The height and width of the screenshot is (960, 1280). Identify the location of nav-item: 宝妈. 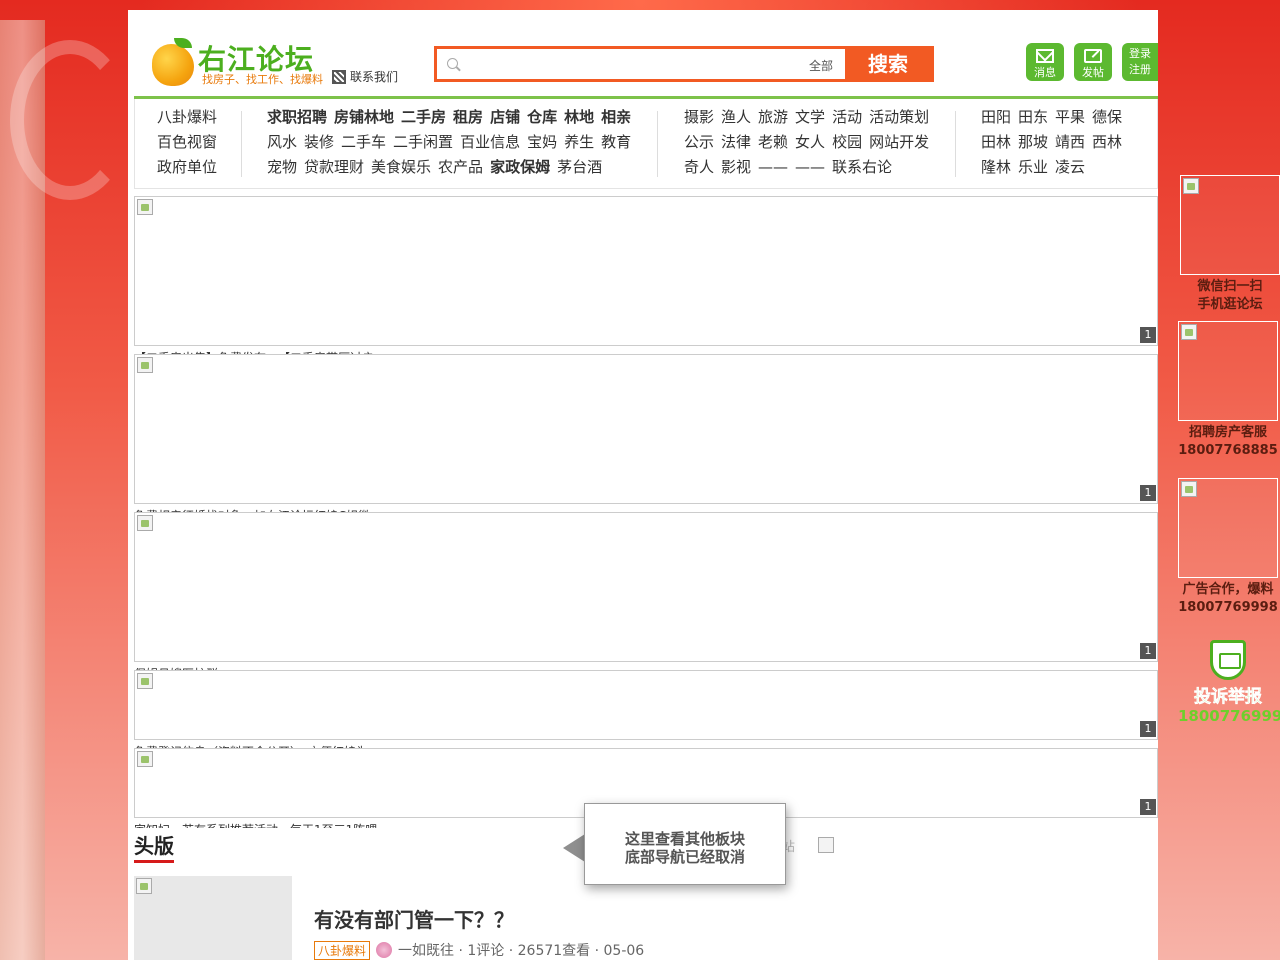
(542, 142).